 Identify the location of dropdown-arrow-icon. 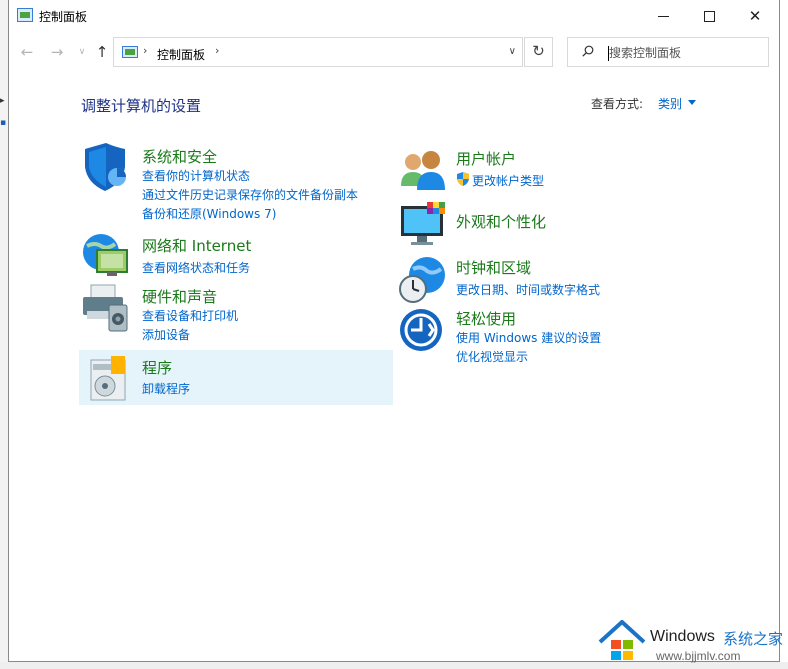
(692, 102).